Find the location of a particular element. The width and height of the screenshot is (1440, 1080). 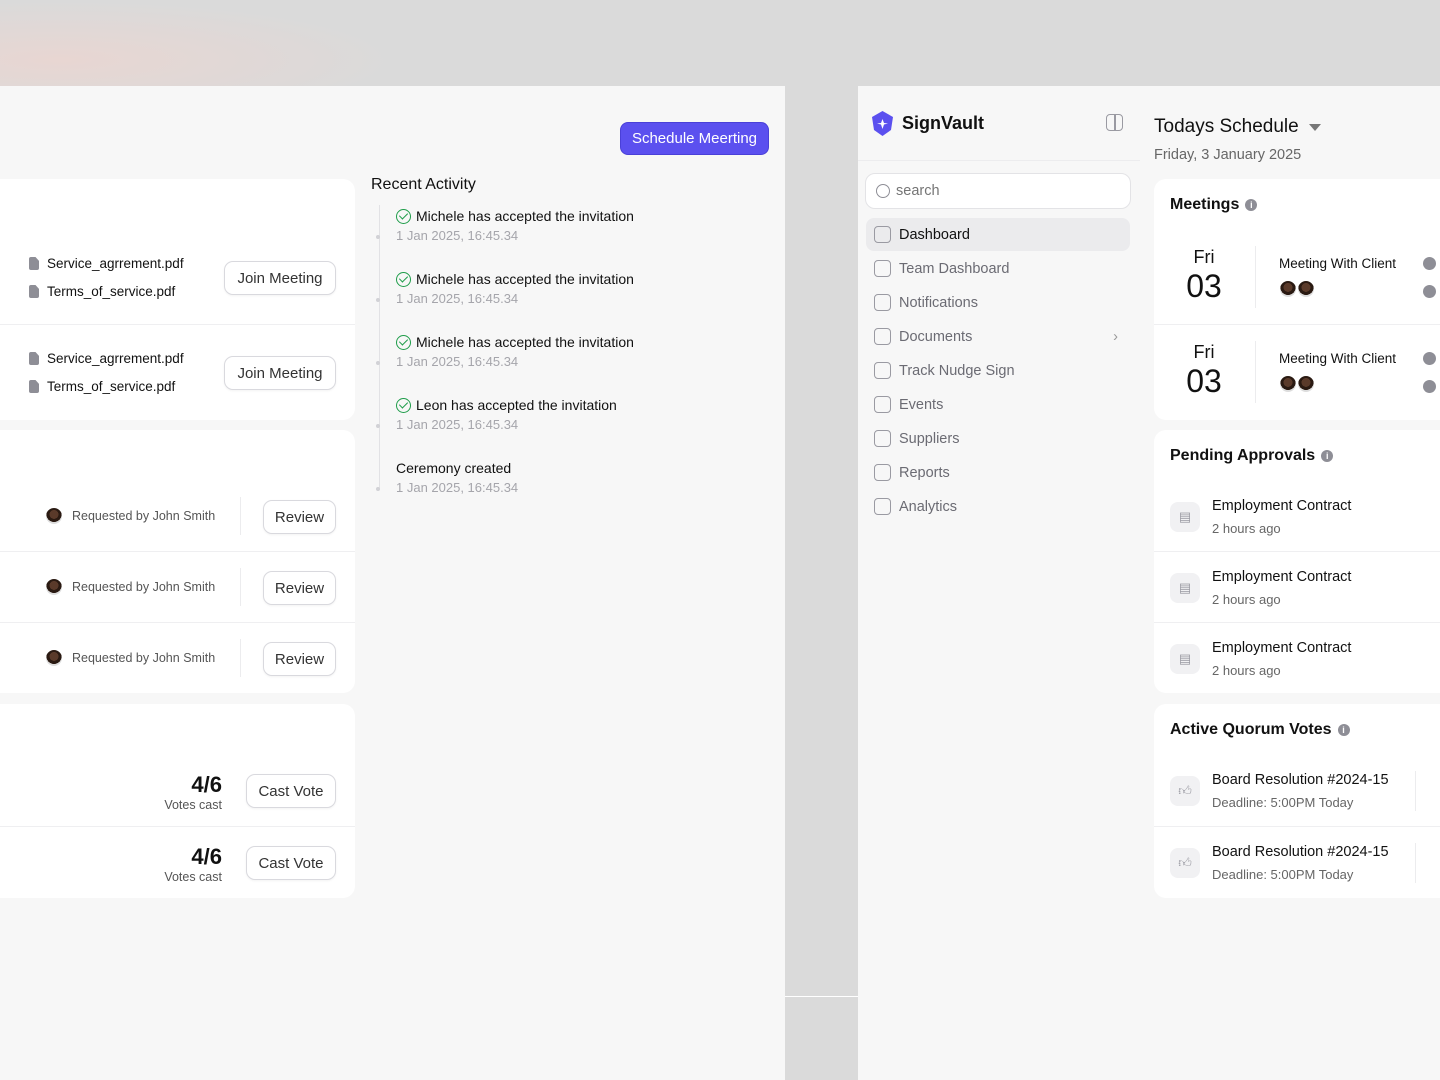

sidebar-item-documents: Documents › is located at coordinates (998, 336).